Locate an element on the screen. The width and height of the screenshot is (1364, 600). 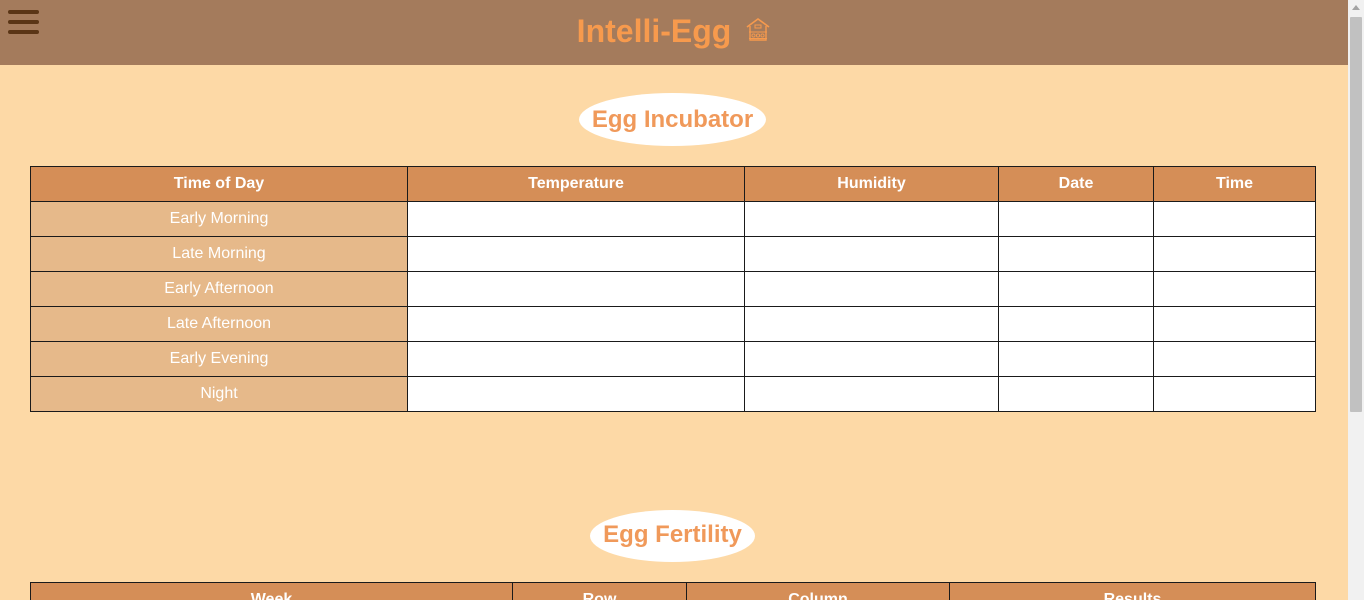
table-row: Night is located at coordinates (673, 394).